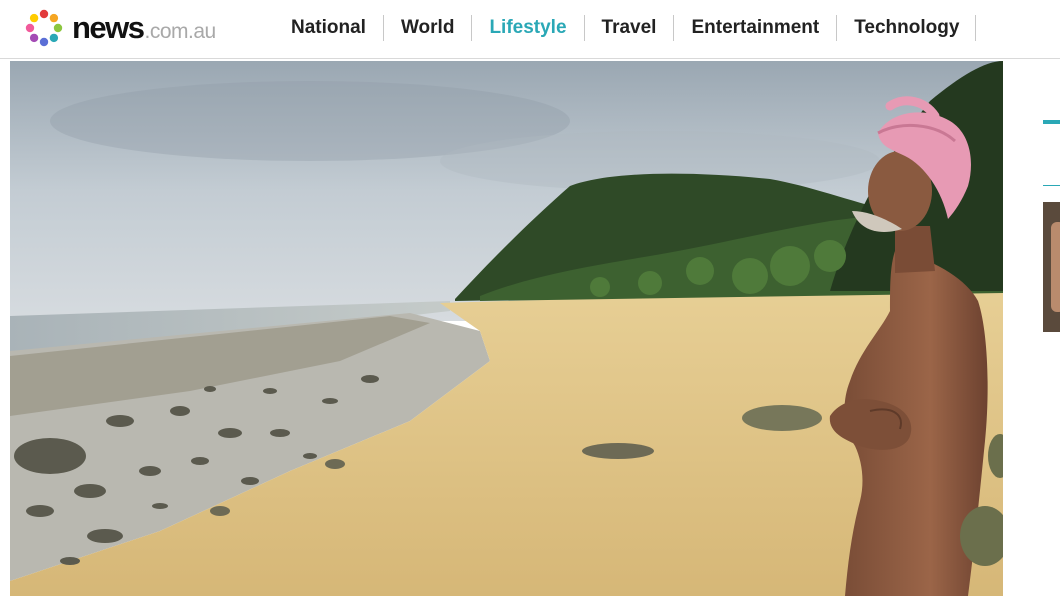 The width and height of the screenshot is (1060, 596). What do you see at coordinates (907, 28) in the screenshot?
I see `nav-item-technology: Technology` at bounding box center [907, 28].